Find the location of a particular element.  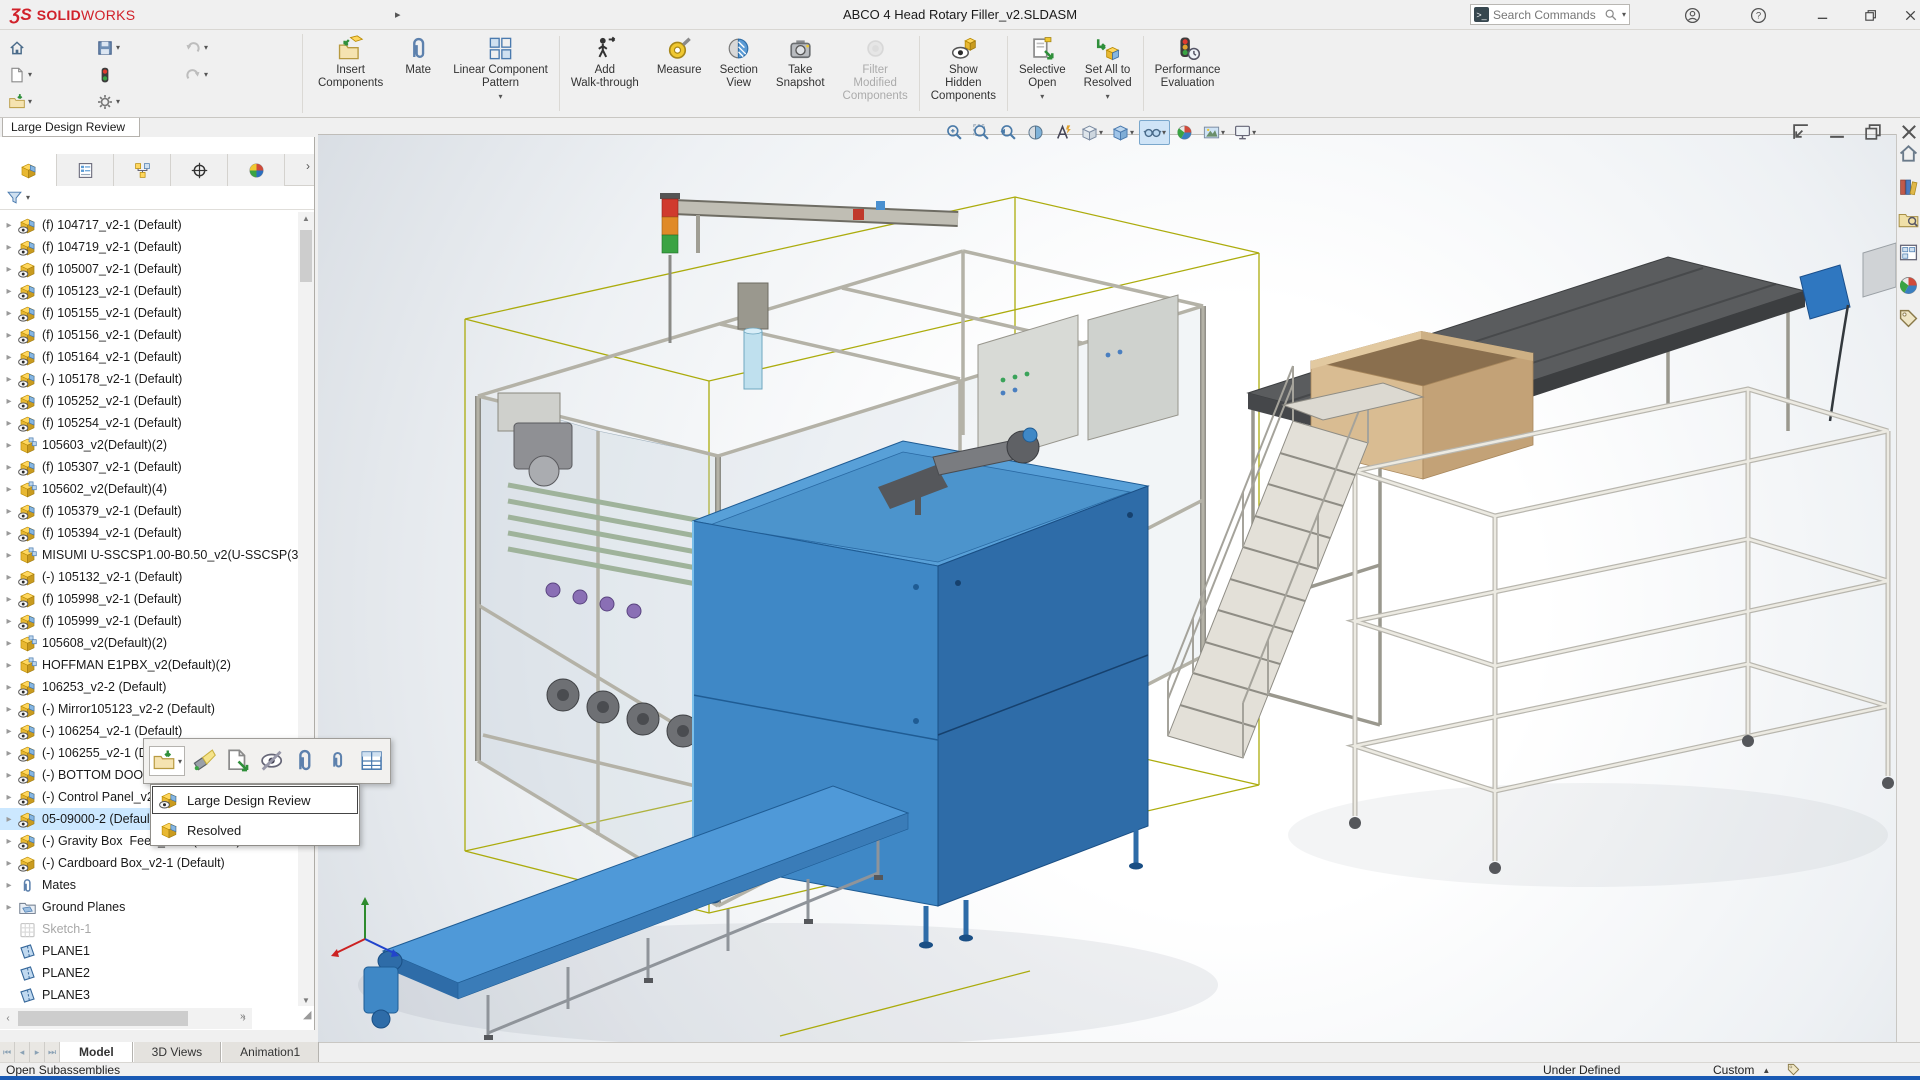

walkthrough-button: Add Walk-through is located at coordinates (605, 73).